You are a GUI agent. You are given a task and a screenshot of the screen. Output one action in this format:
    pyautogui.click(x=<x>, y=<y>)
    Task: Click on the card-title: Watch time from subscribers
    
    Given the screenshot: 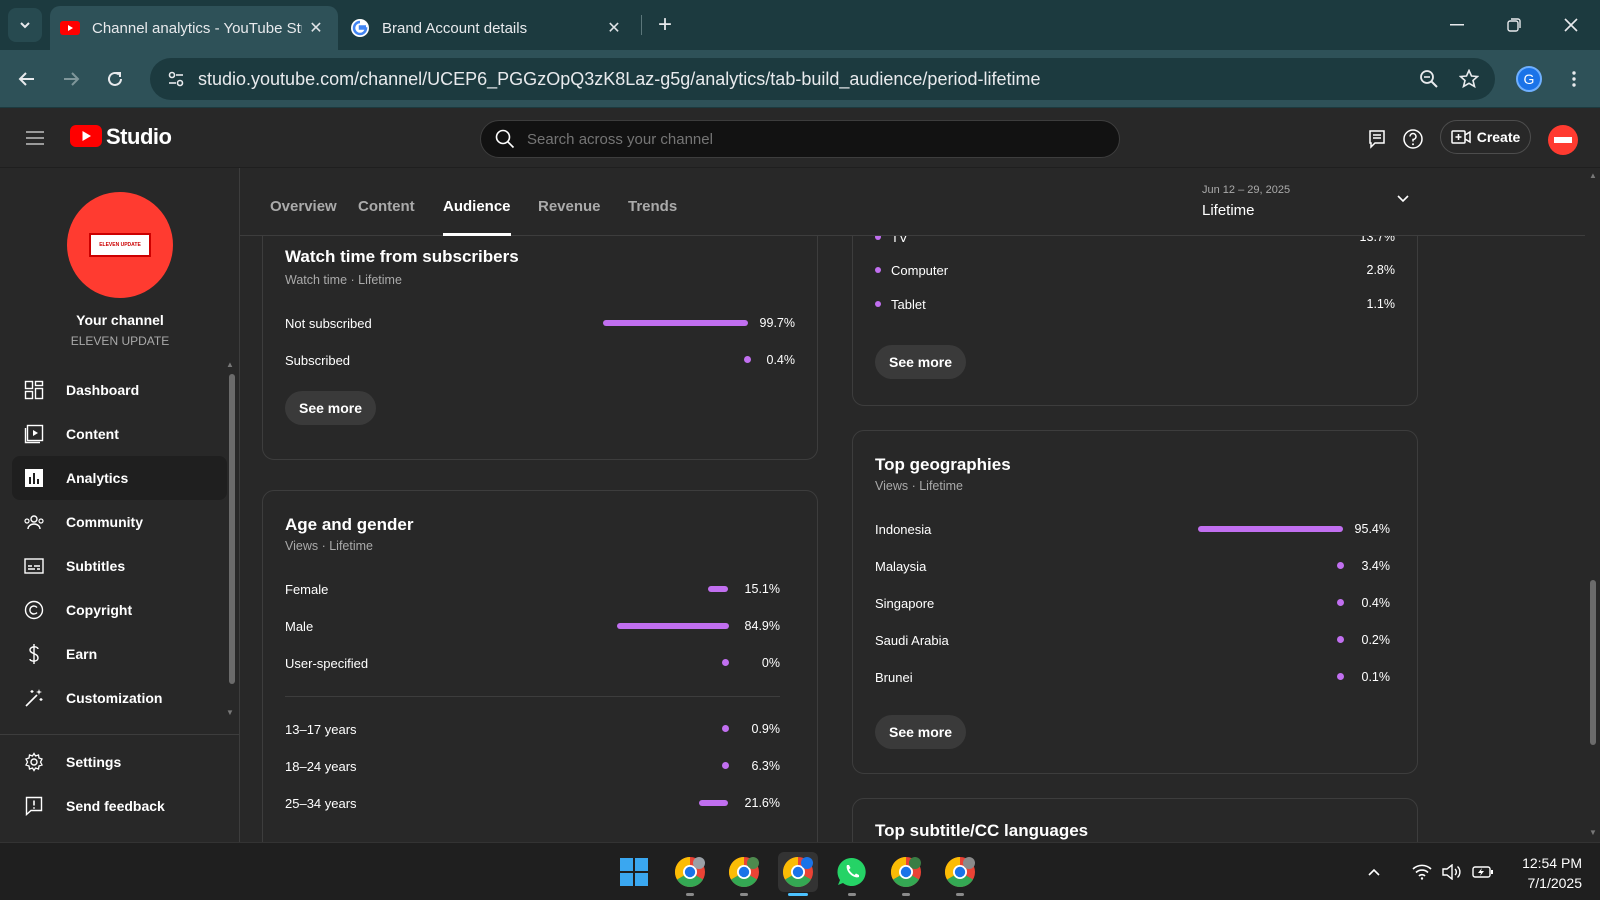 What is the action you would take?
    pyautogui.click(x=402, y=256)
    